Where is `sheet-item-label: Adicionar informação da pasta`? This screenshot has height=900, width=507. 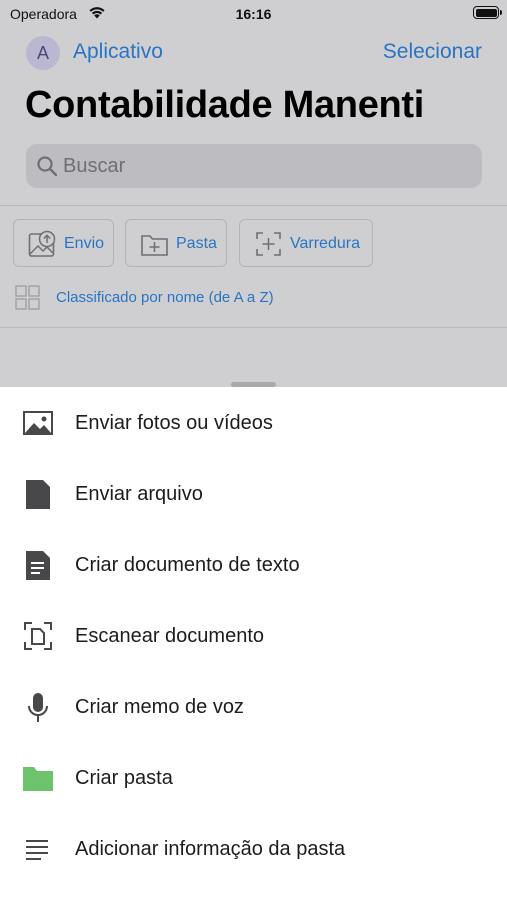
sheet-item-label: Adicionar informação da pasta is located at coordinates (210, 849).